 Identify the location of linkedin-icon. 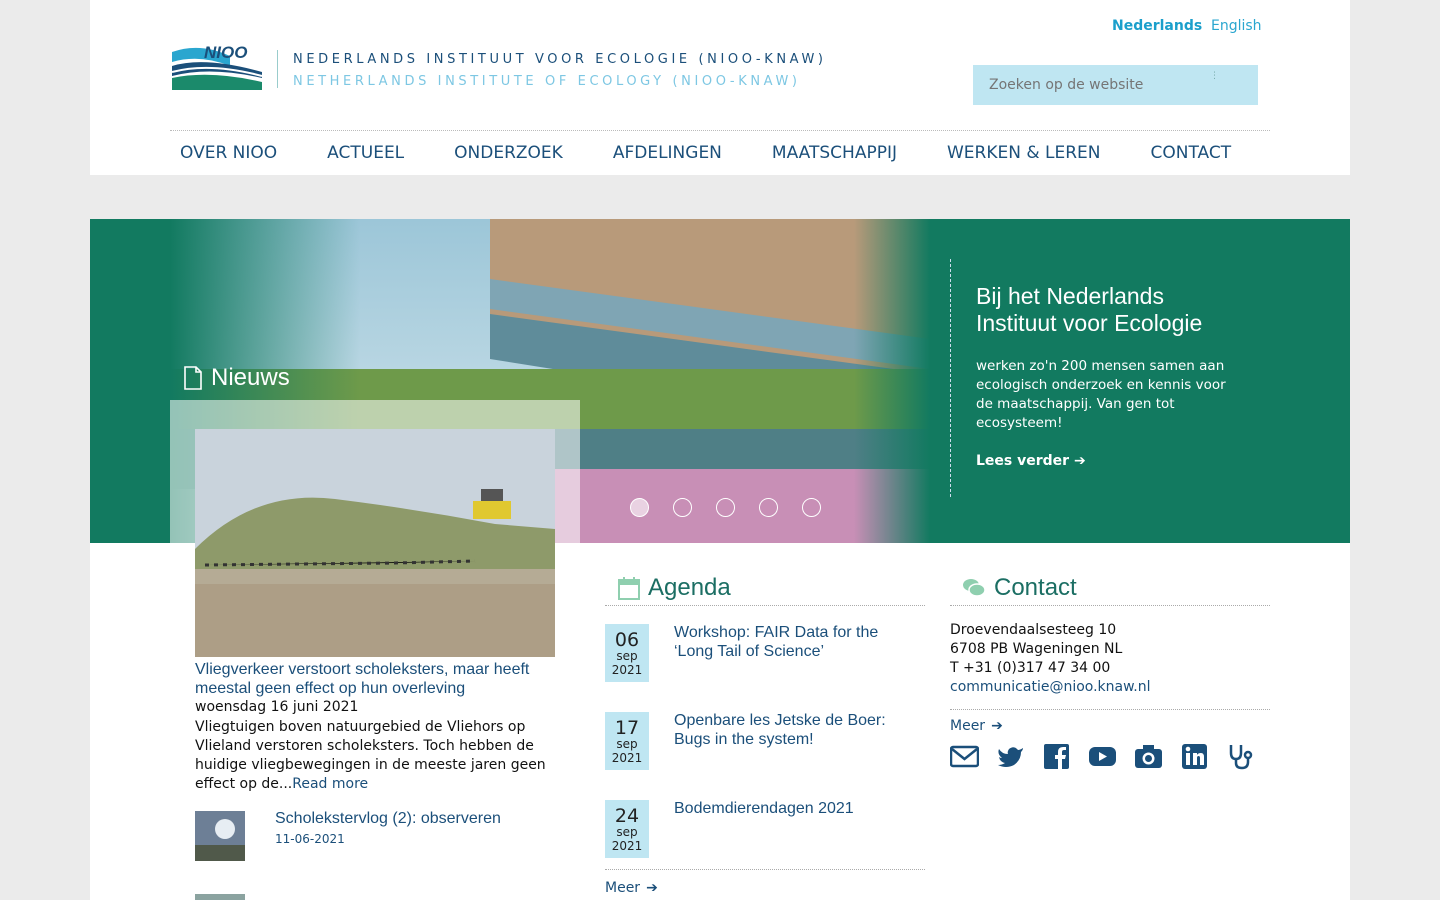
(1194, 756).